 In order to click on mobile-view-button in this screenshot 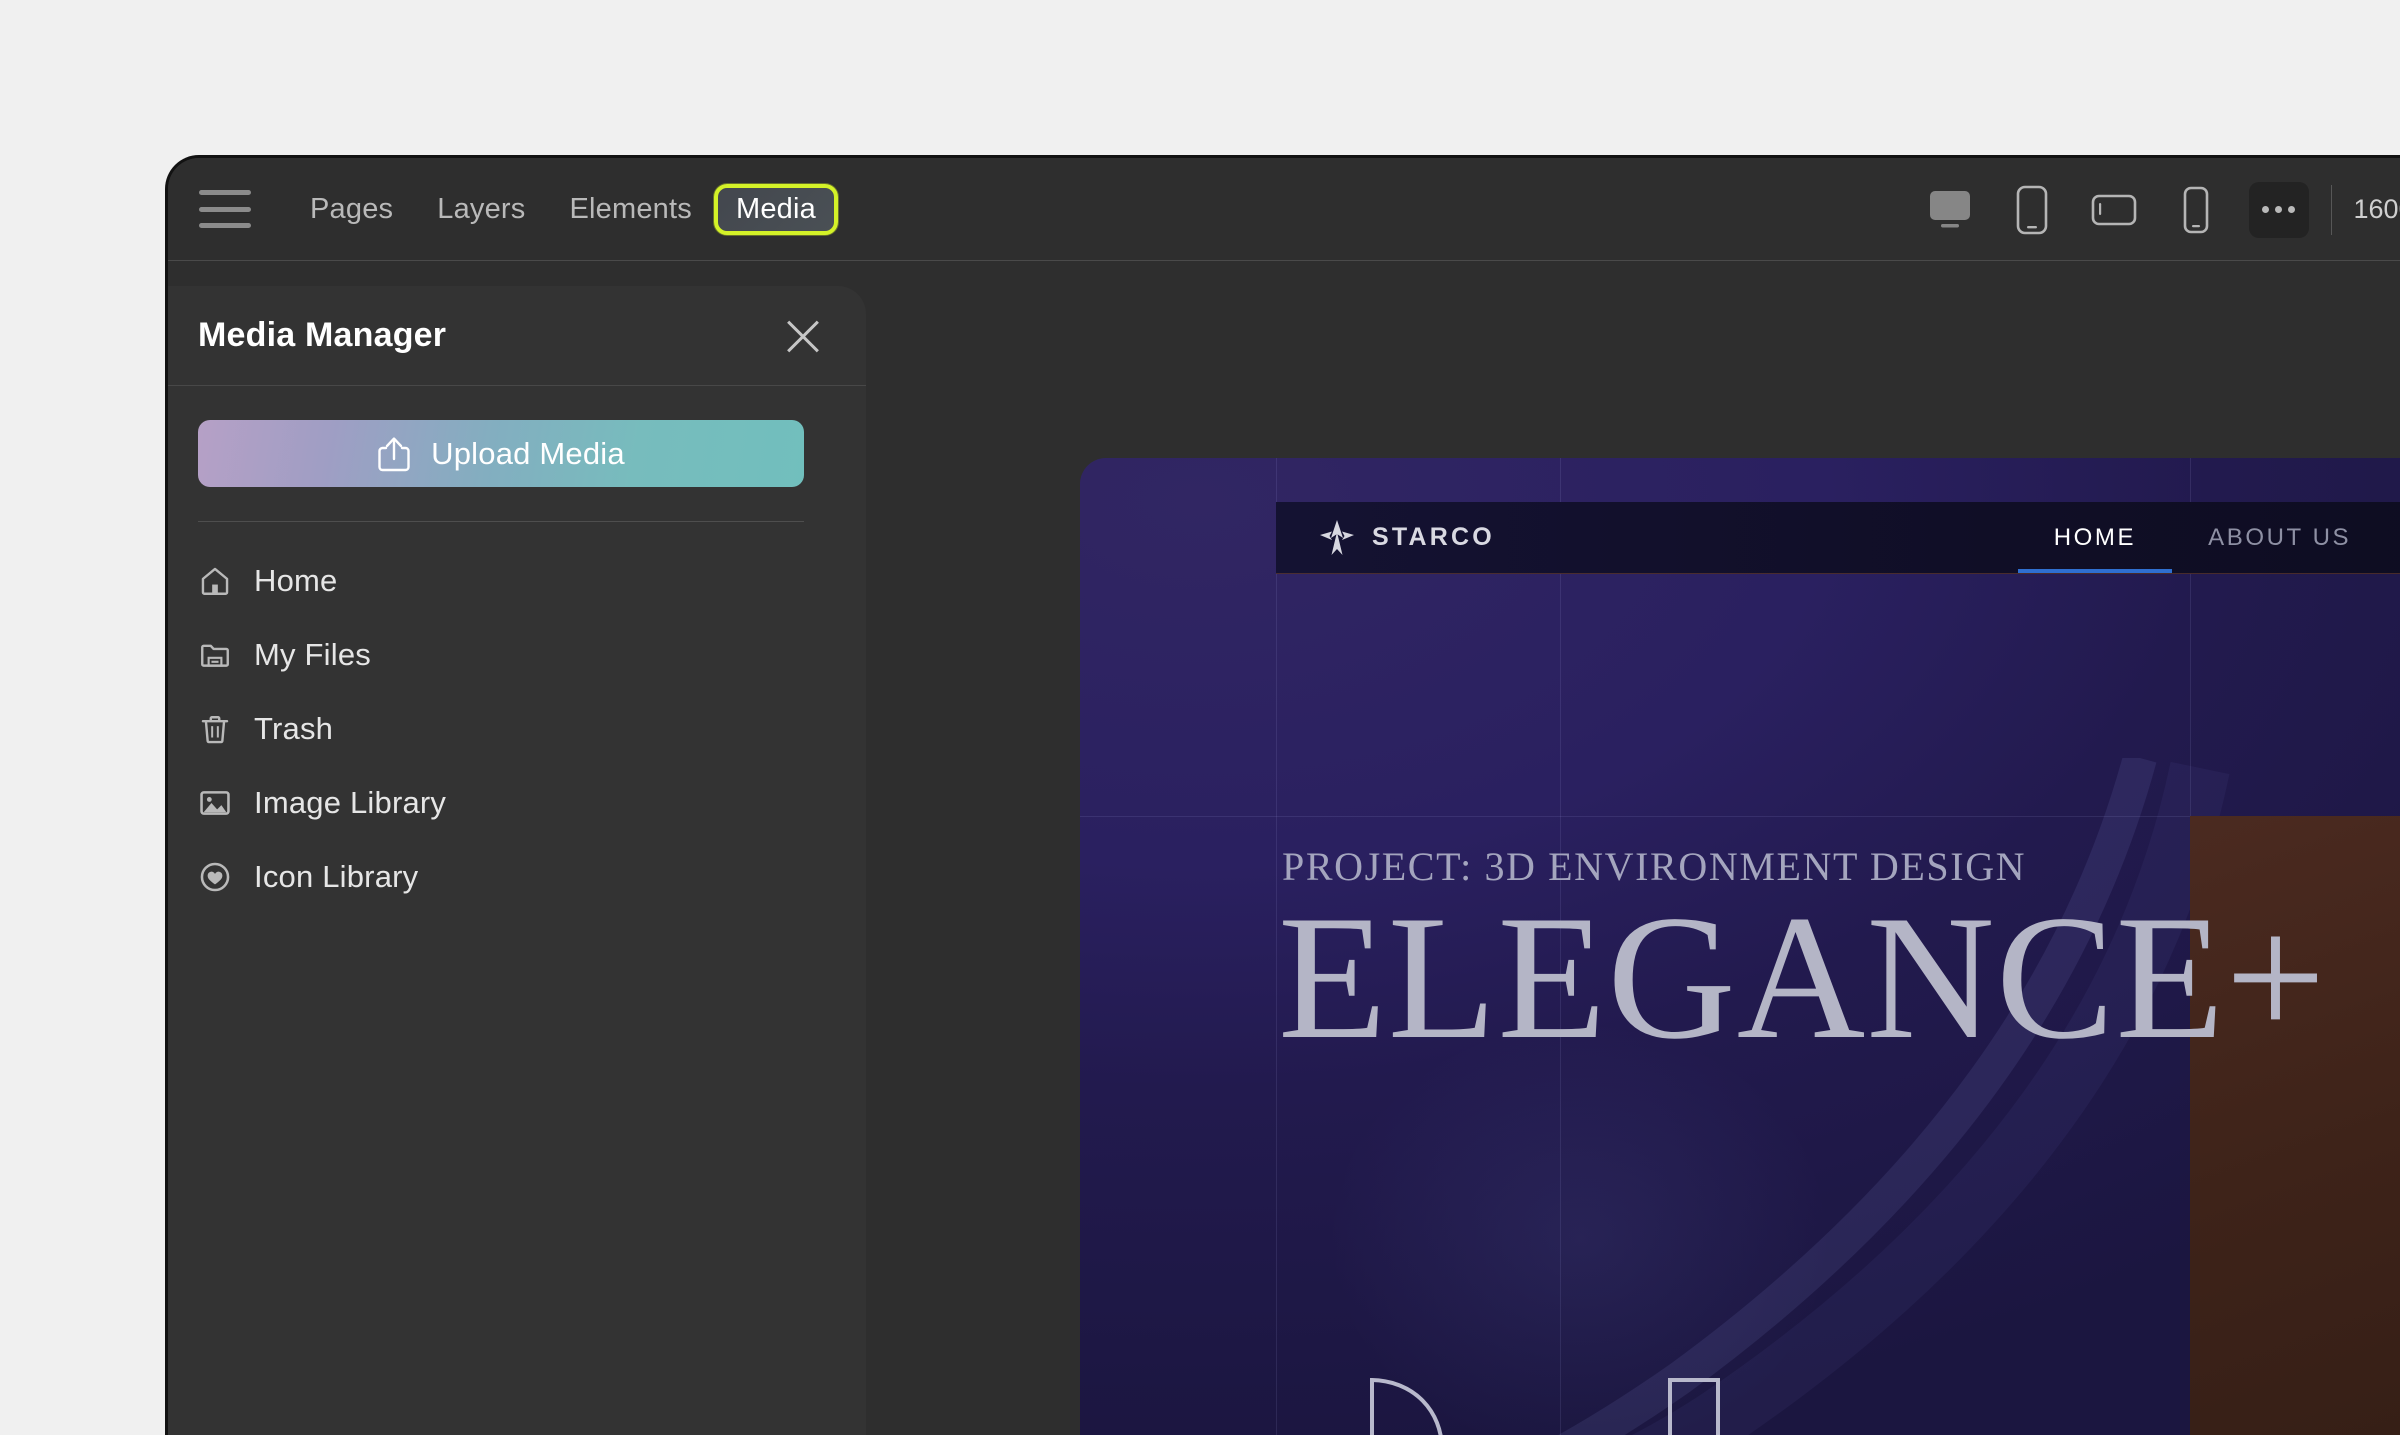, I will do `click(2196, 210)`.